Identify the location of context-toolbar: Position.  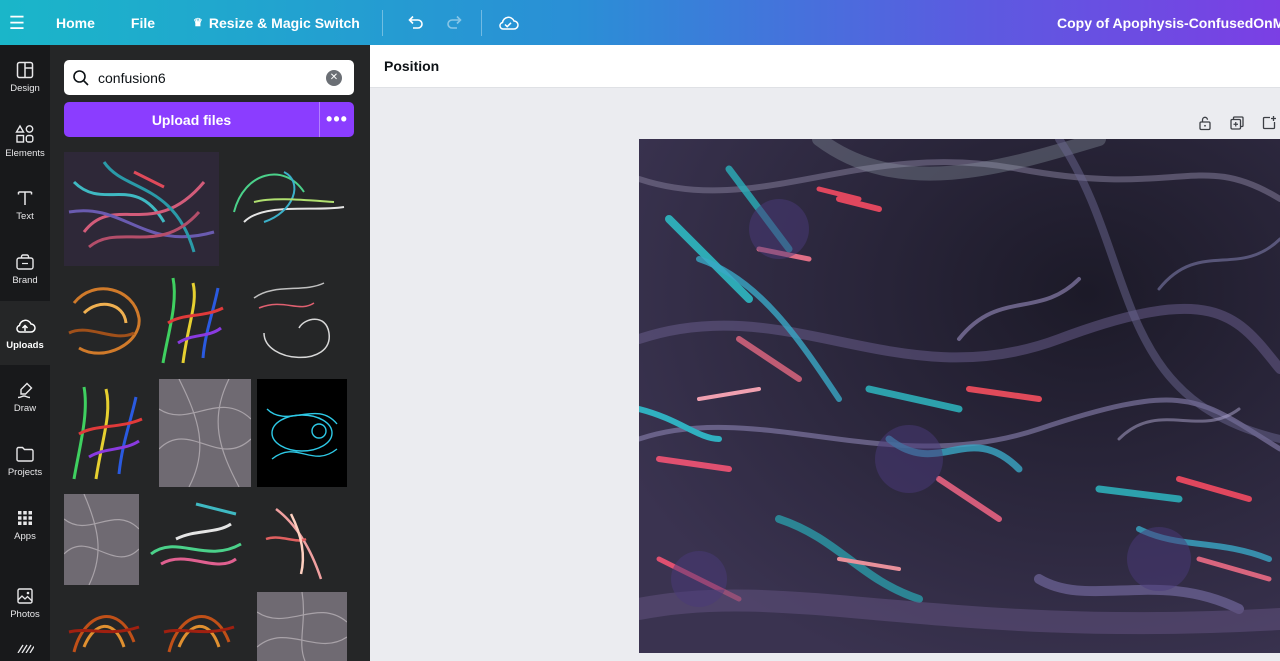
(825, 66).